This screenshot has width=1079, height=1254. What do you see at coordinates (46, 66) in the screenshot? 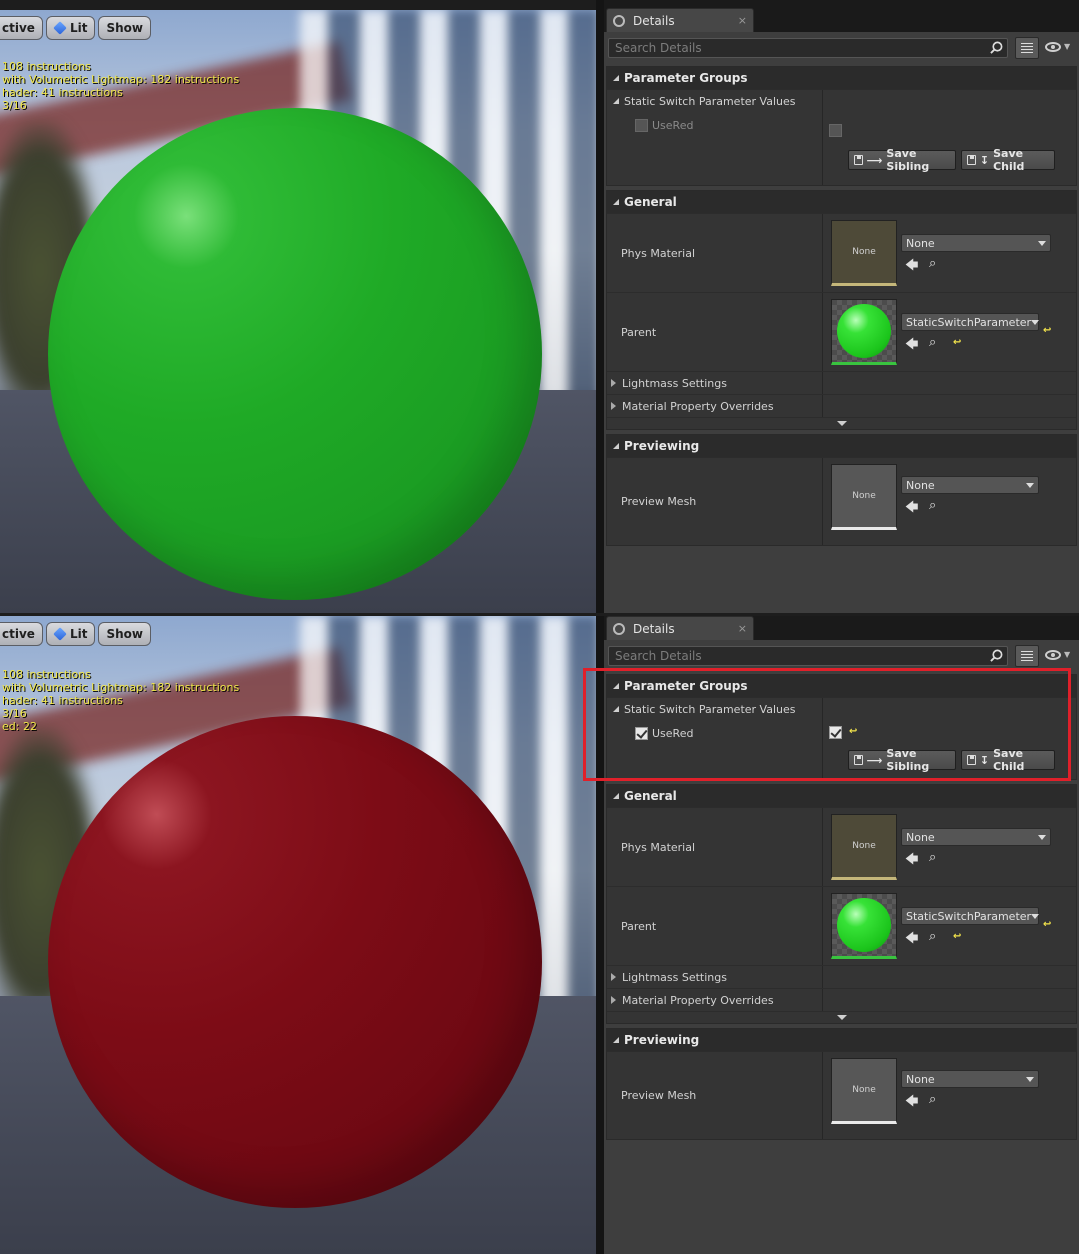
I see `stats-line: 108 instructions` at bounding box center [46, 66].